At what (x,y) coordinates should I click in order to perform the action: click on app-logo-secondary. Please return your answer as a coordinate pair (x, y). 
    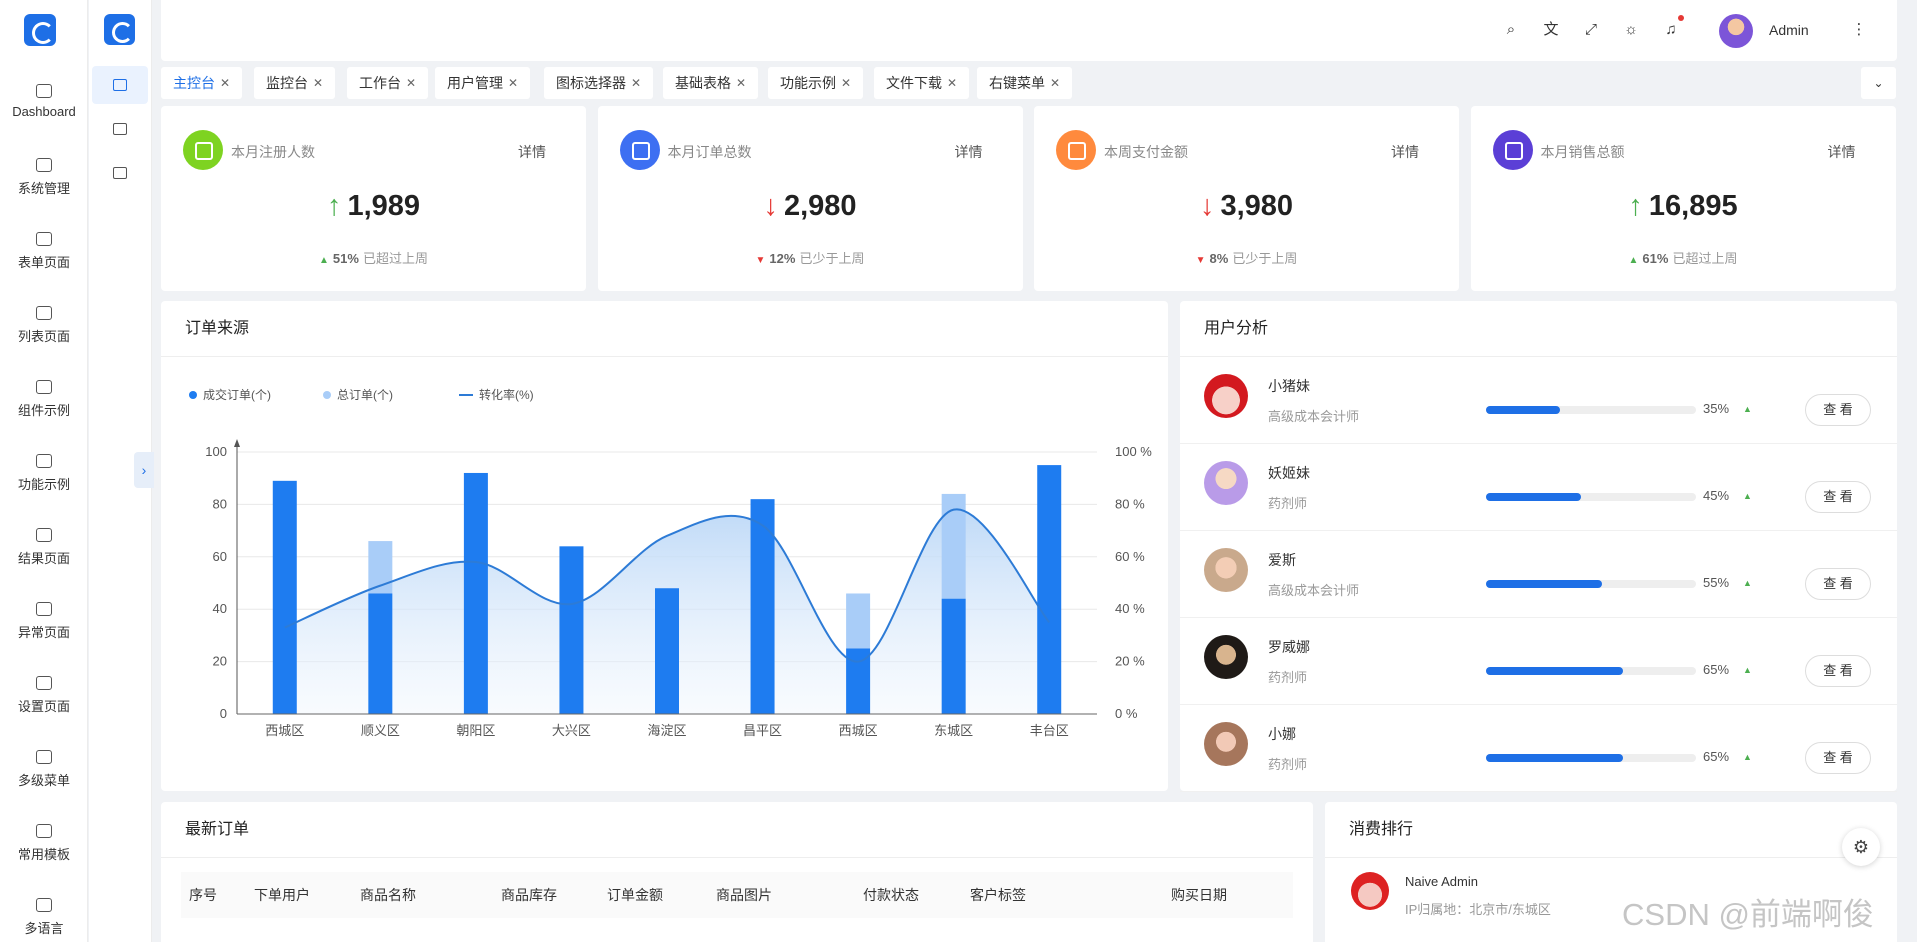
    Looking at the image, I should click on (119, 29).